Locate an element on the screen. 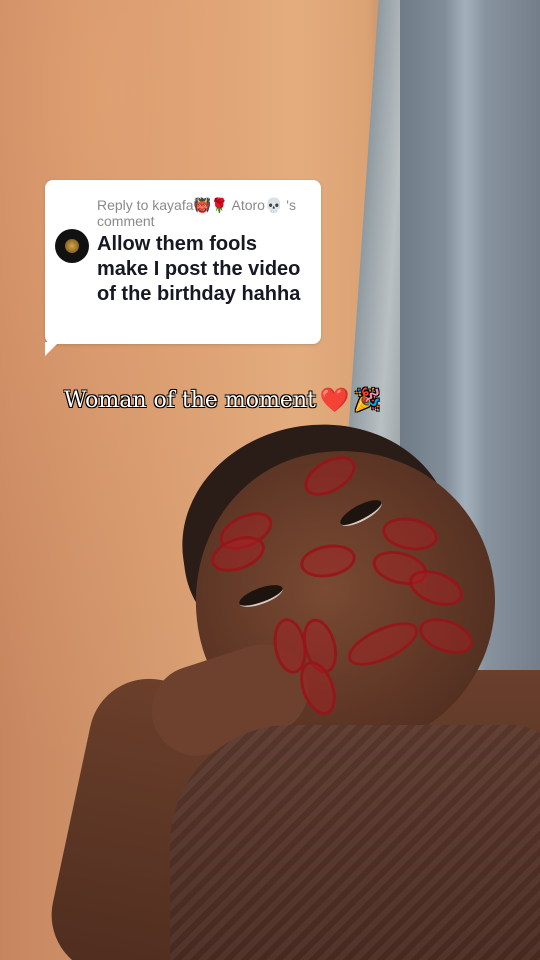 This screenshot has height=960, width=540. reply-username: Atoro is located at coordinates (248, 205).